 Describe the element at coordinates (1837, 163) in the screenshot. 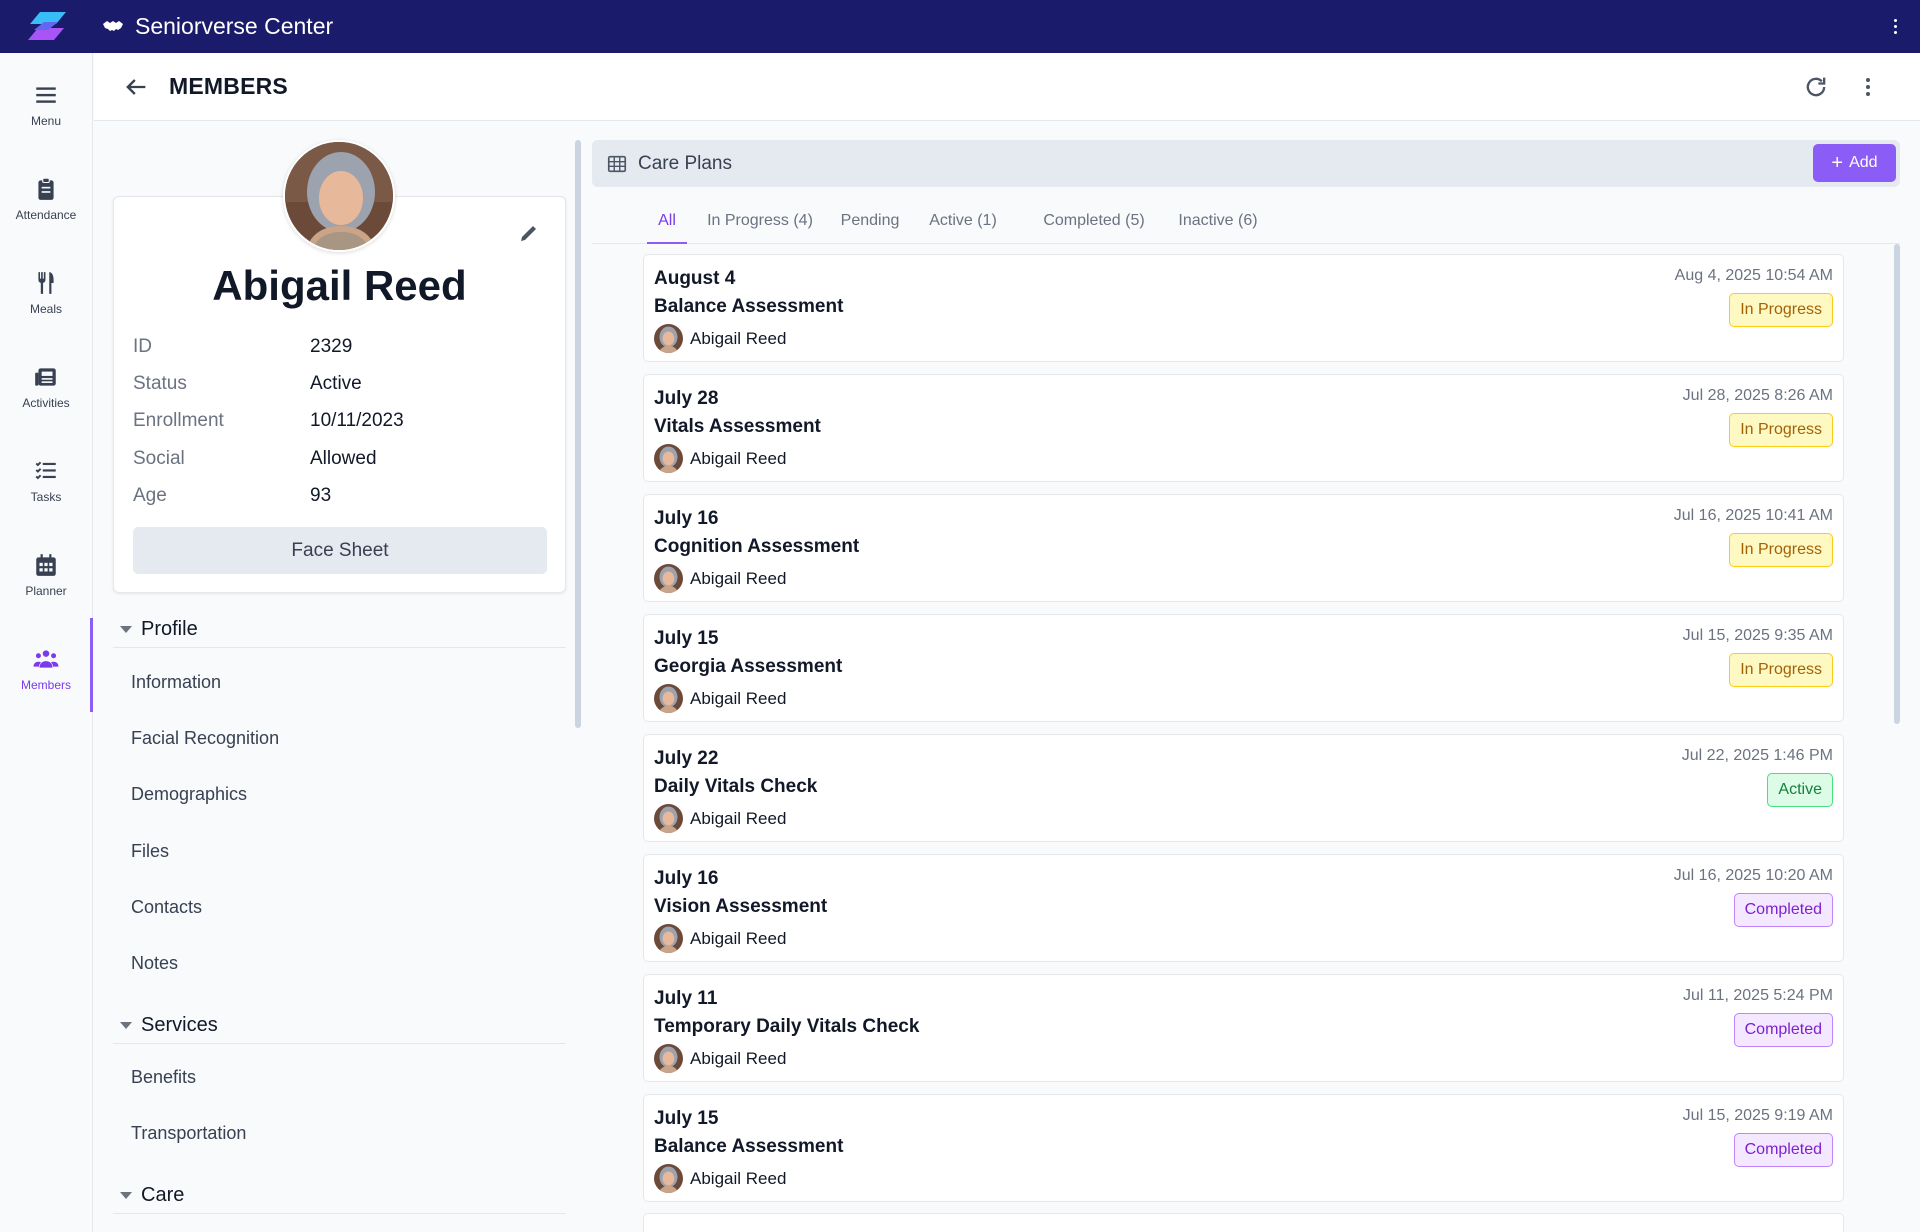

I see `plus-icon: +` at that location.